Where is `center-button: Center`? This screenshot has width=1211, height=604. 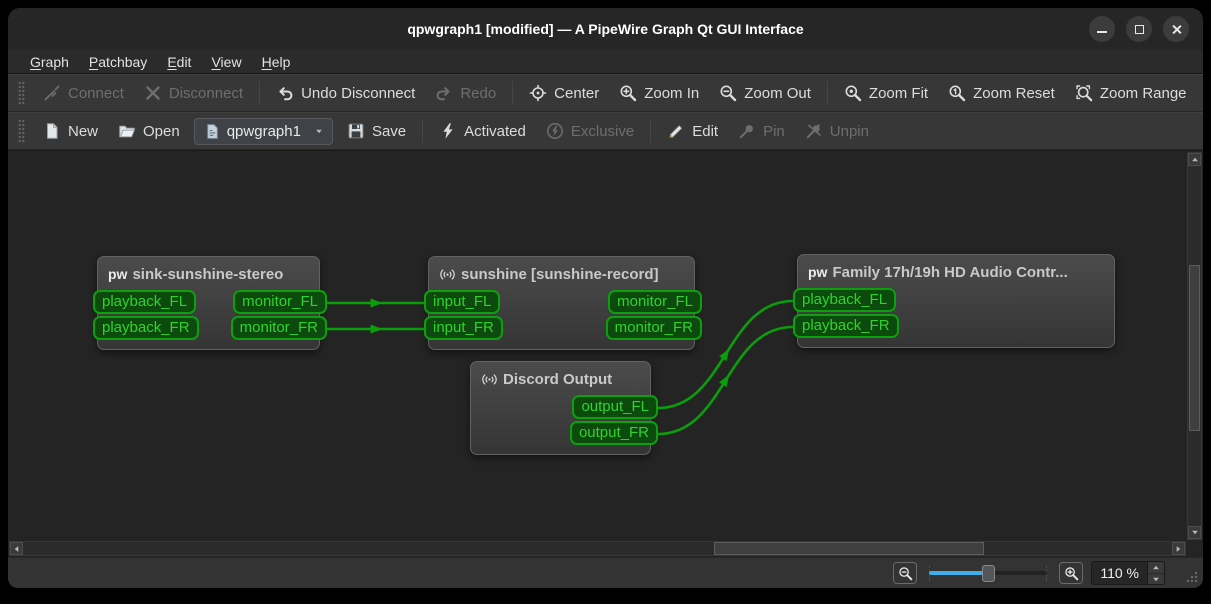
center-button: Center is located at coordinates (564, 93).